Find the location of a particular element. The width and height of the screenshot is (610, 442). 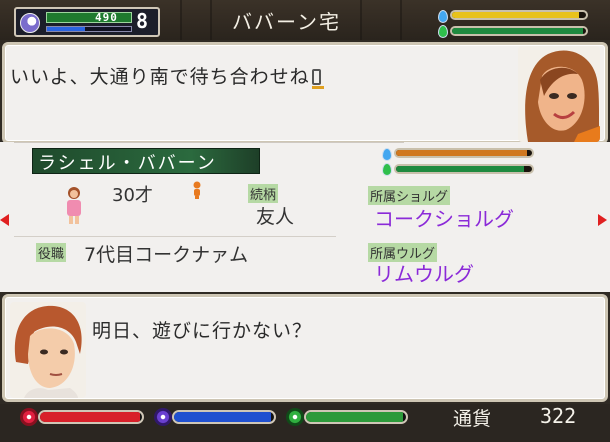

job-value: 7代目コークナァム is located at coordinates (166, 255).